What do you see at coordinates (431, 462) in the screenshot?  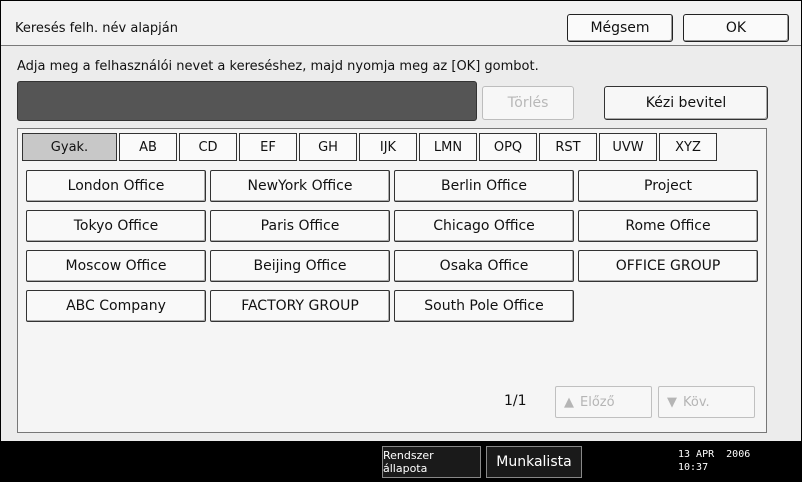 I see `system-status-button: Rendszer állapota` at bounding box center [431, 462].